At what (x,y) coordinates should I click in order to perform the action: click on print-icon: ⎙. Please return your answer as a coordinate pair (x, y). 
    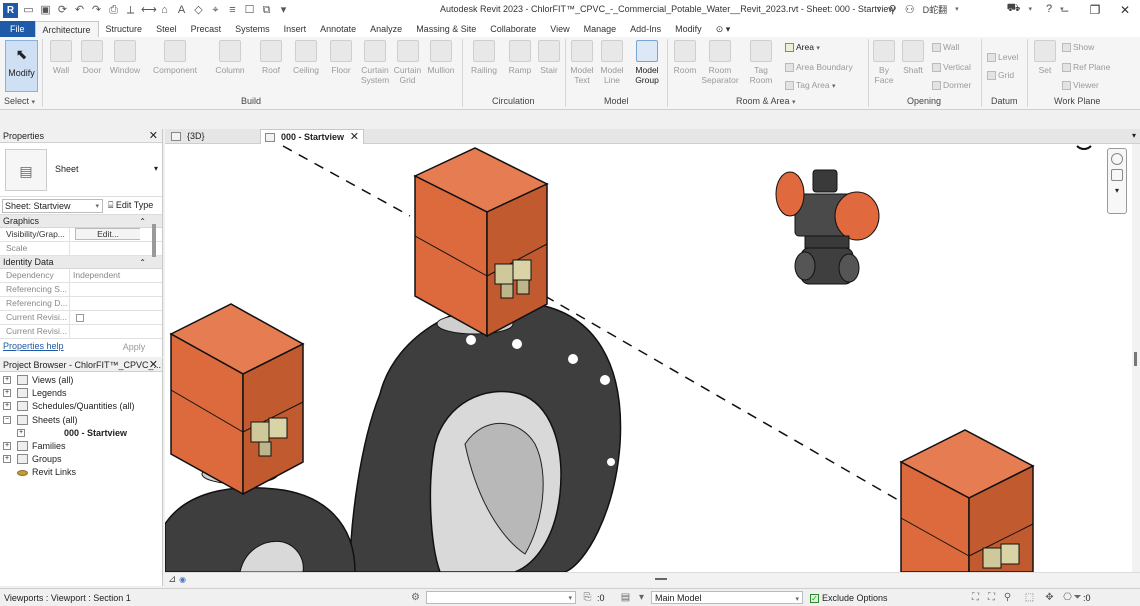
    Looking at the image, I should click on (113, 10).